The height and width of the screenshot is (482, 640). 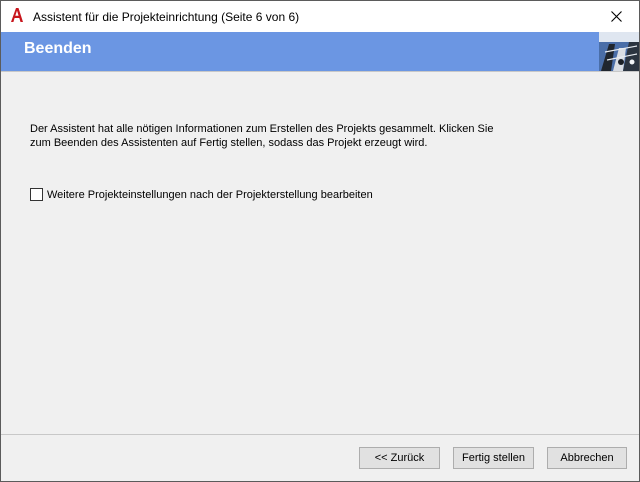 I want to click on cancel-button: Abbrechen, so click(x=587, y=458).